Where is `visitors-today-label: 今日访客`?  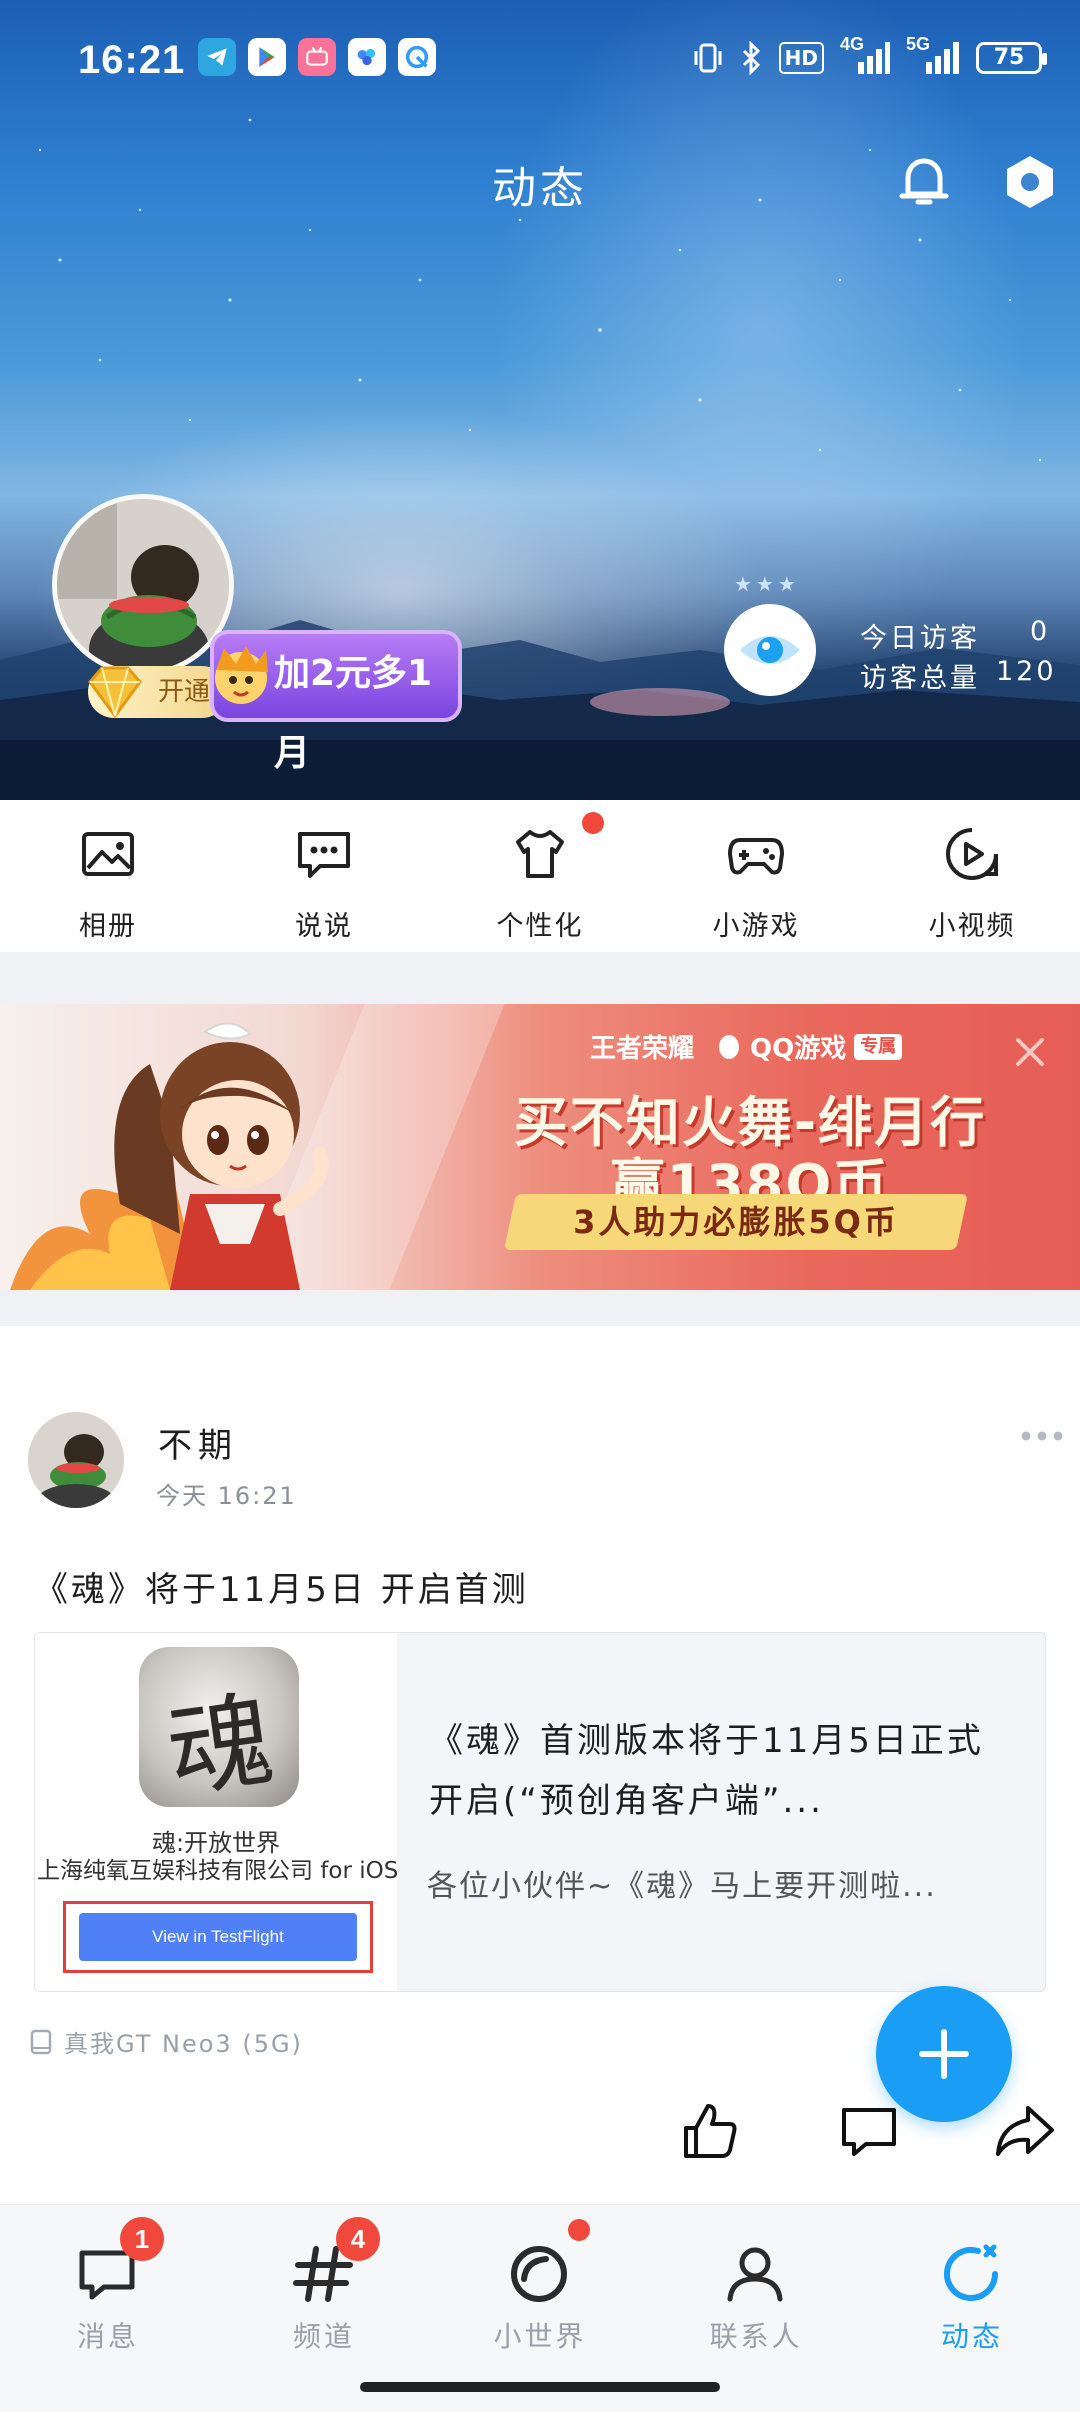 visitors-today-label: 今日访客 is located at coordinates (920, 638).